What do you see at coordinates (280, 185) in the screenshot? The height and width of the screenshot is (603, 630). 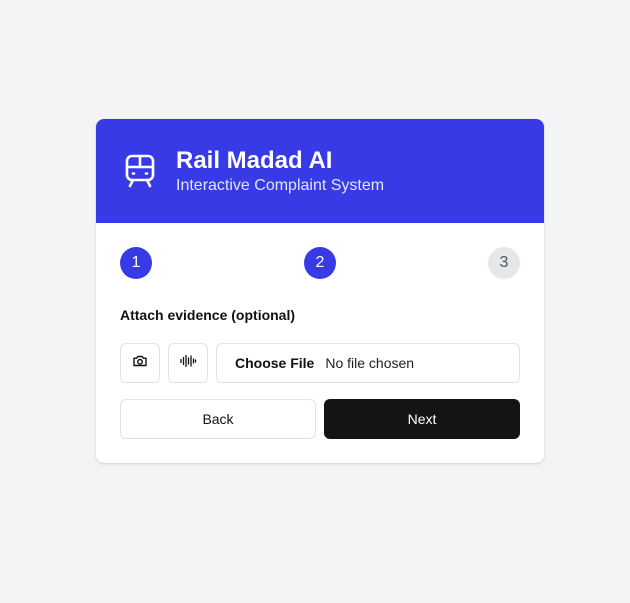 I see `app-subtitle: Interactive Complaint System` at bounding box center [280, 185].